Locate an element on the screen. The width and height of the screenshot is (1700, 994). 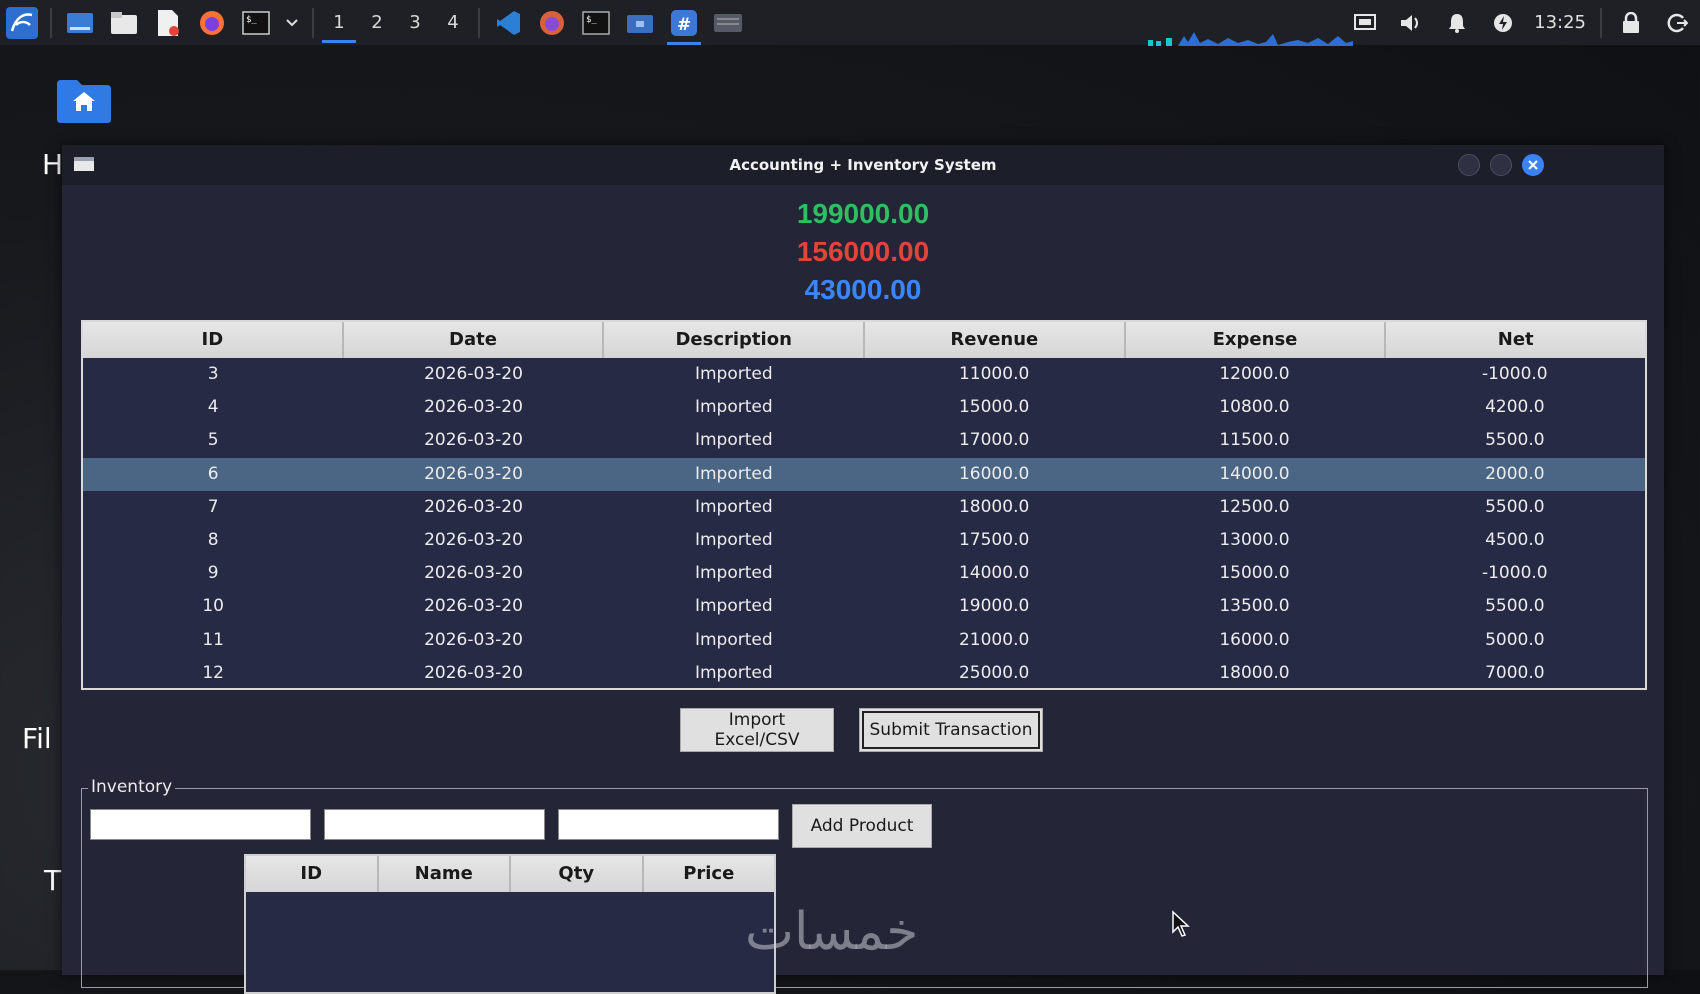
kali-menu-icon is located at coordinates (22, 23).